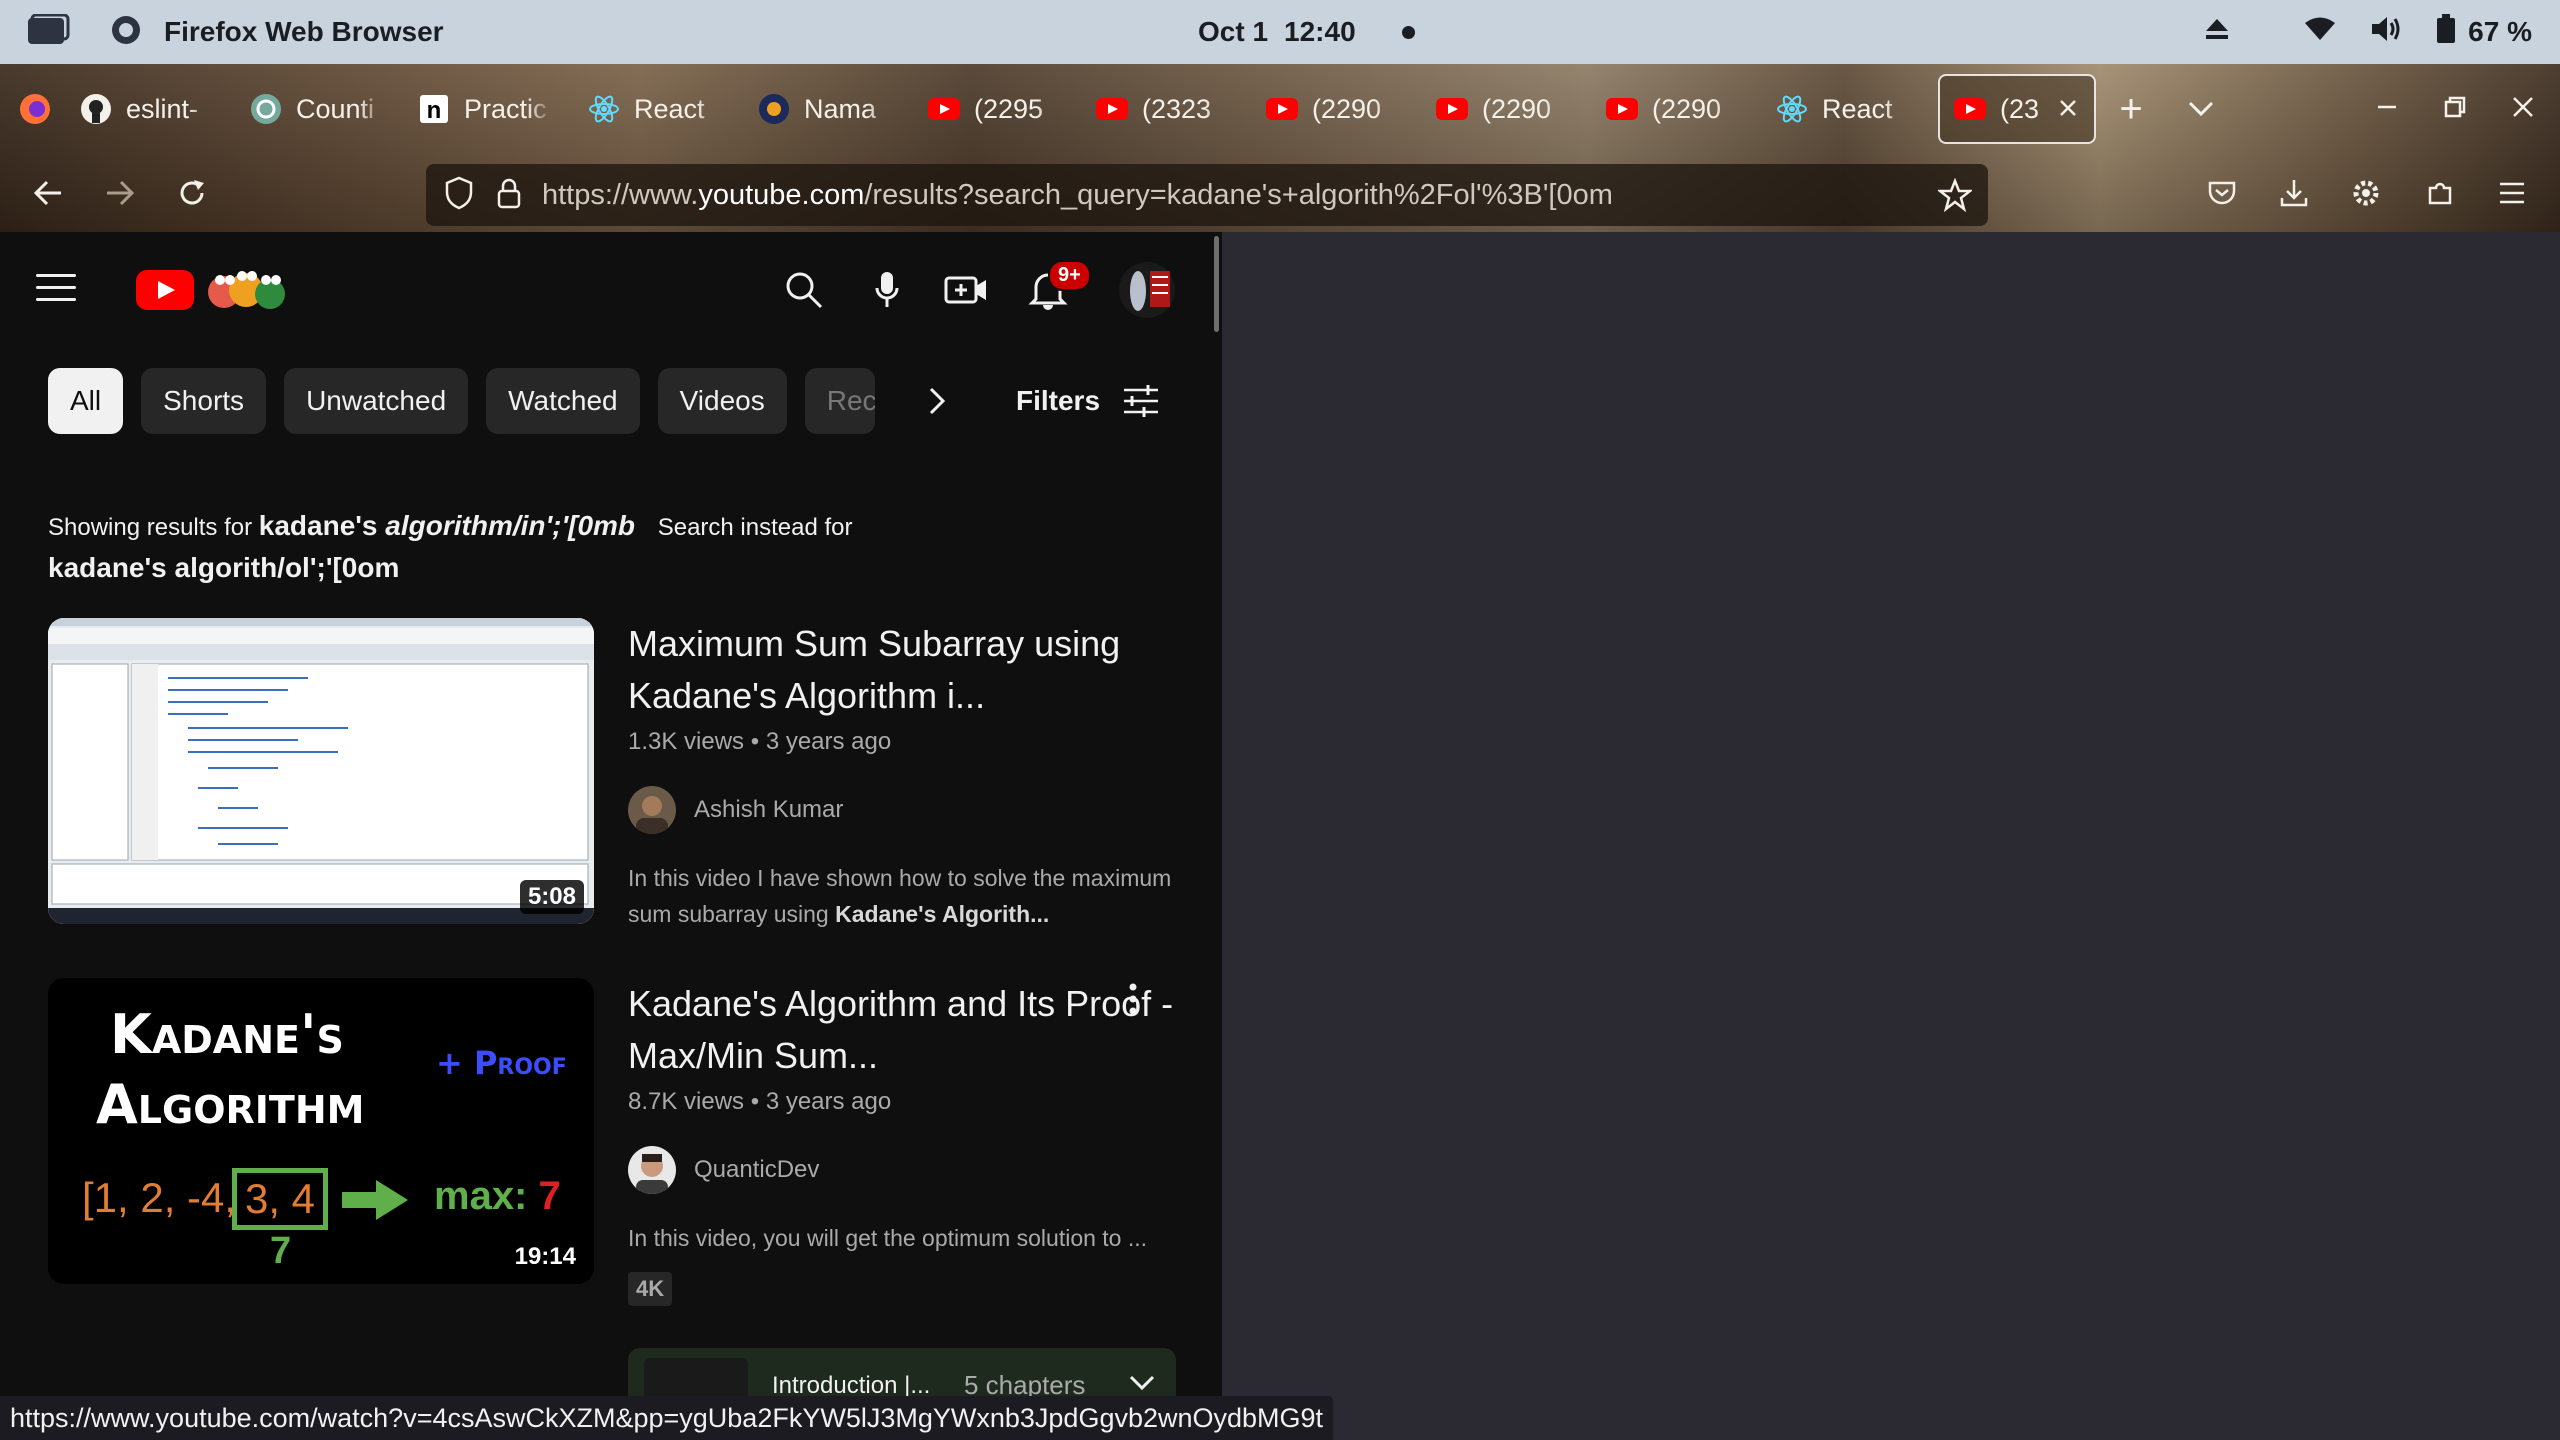  I want to click on svg-text: n, so click(434, 110).